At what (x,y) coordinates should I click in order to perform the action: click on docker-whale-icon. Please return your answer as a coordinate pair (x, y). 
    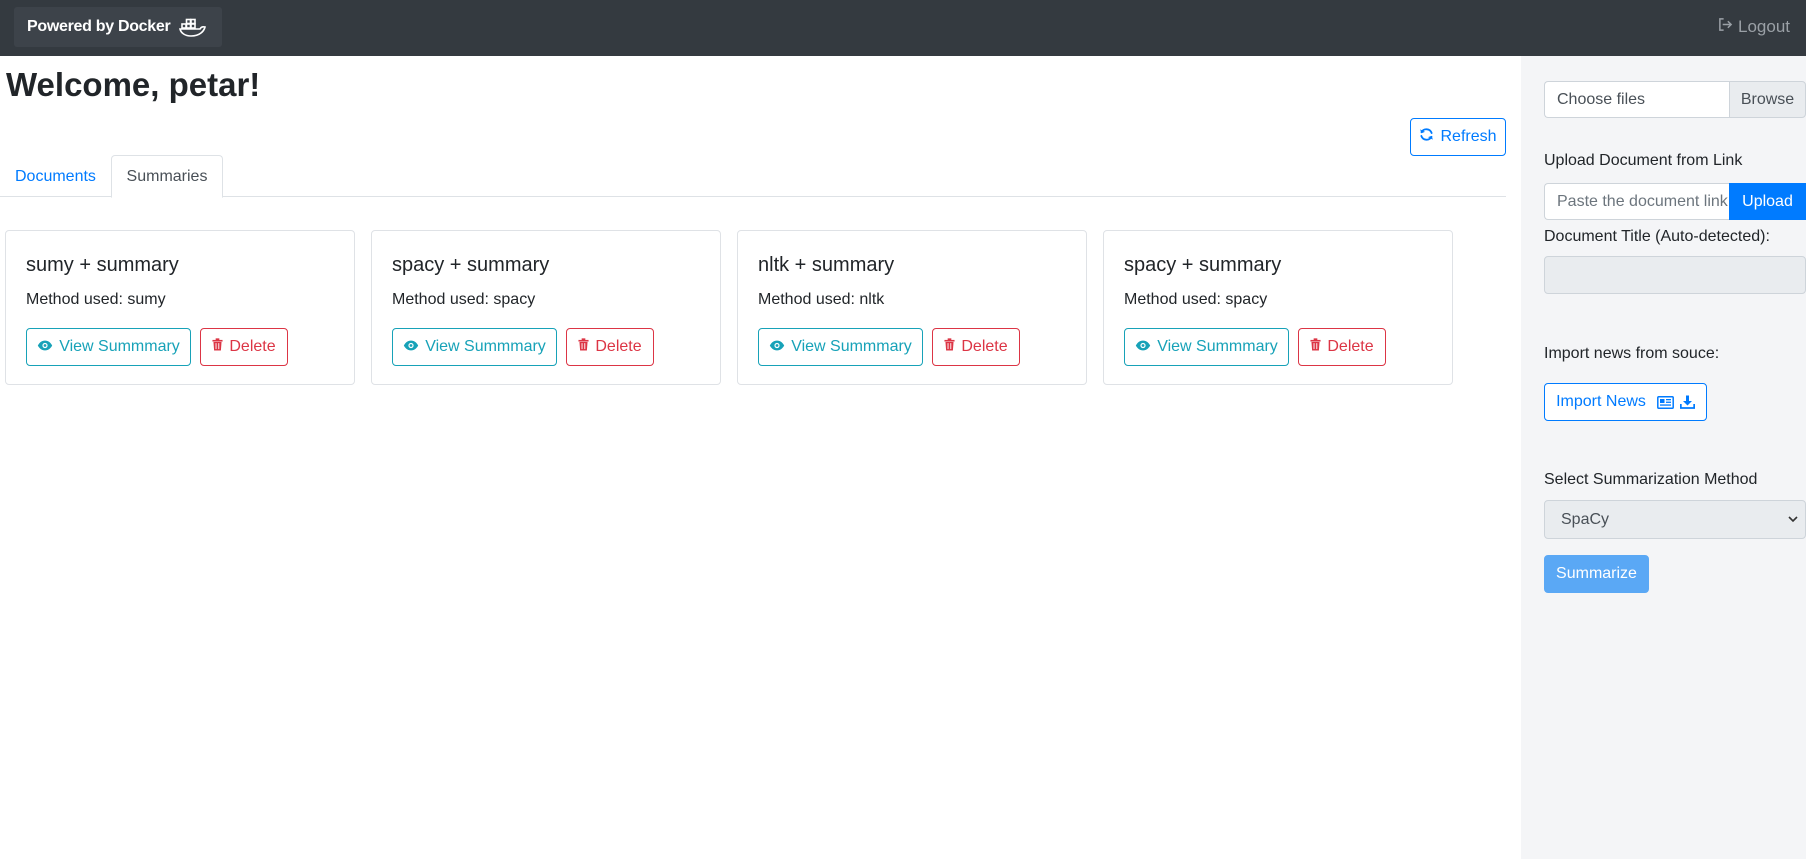
    Looking at the image, I should click on (193, 27).